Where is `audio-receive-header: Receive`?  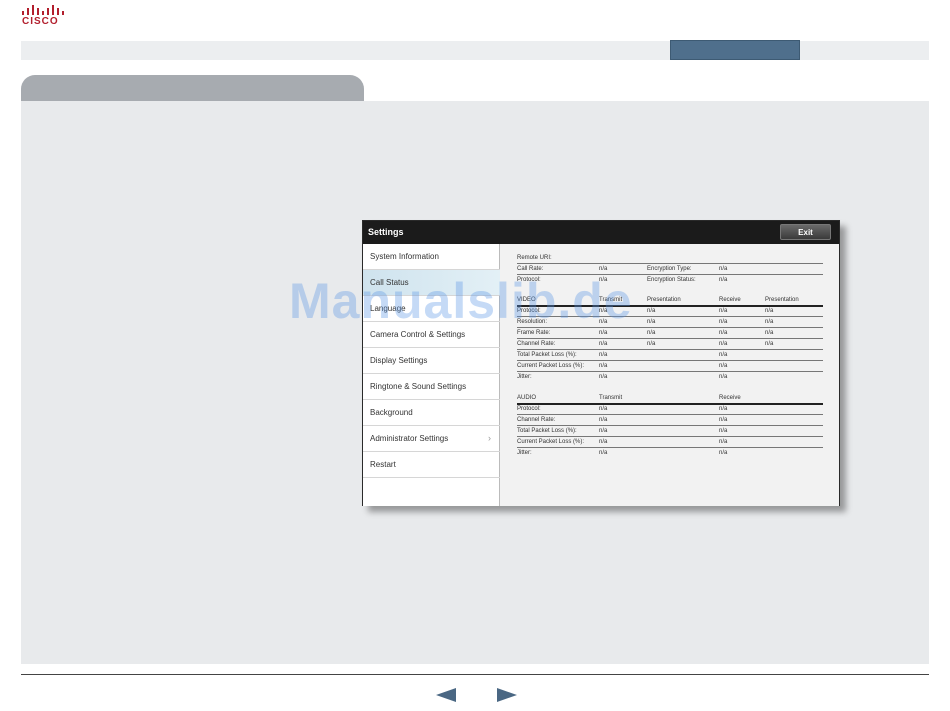
audio-receive-header: Receive is located at coordinates (730, 398).